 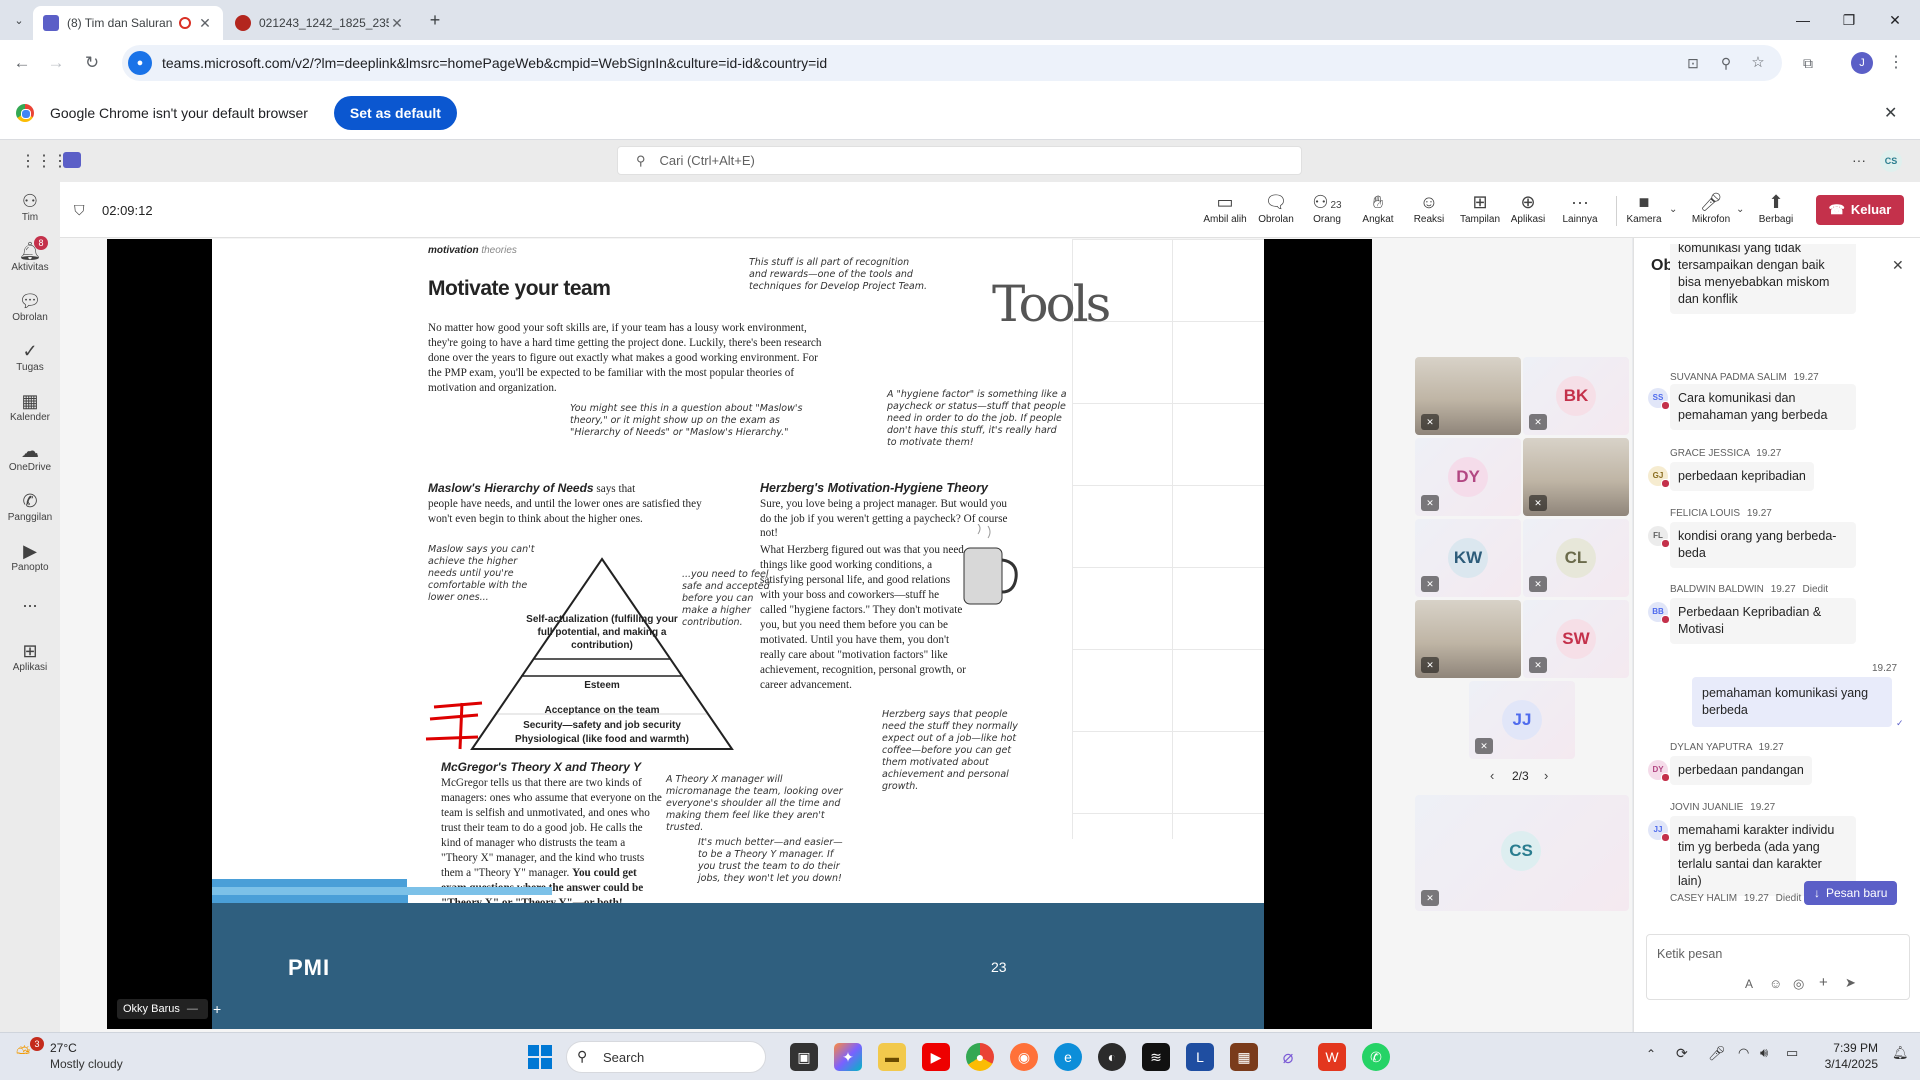 What do you see at coordinates (1749, 984) in the screenshot?
I see `format-icon: A` at bounding box center [1749, 984].